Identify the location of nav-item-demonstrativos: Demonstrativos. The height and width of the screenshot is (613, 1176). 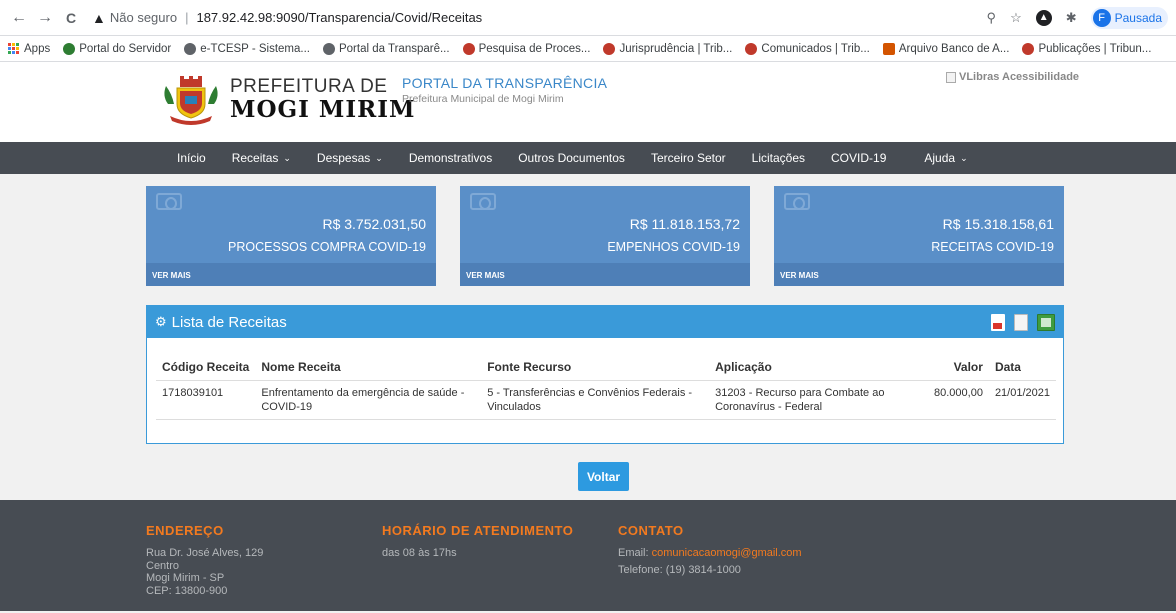
(450, 158).